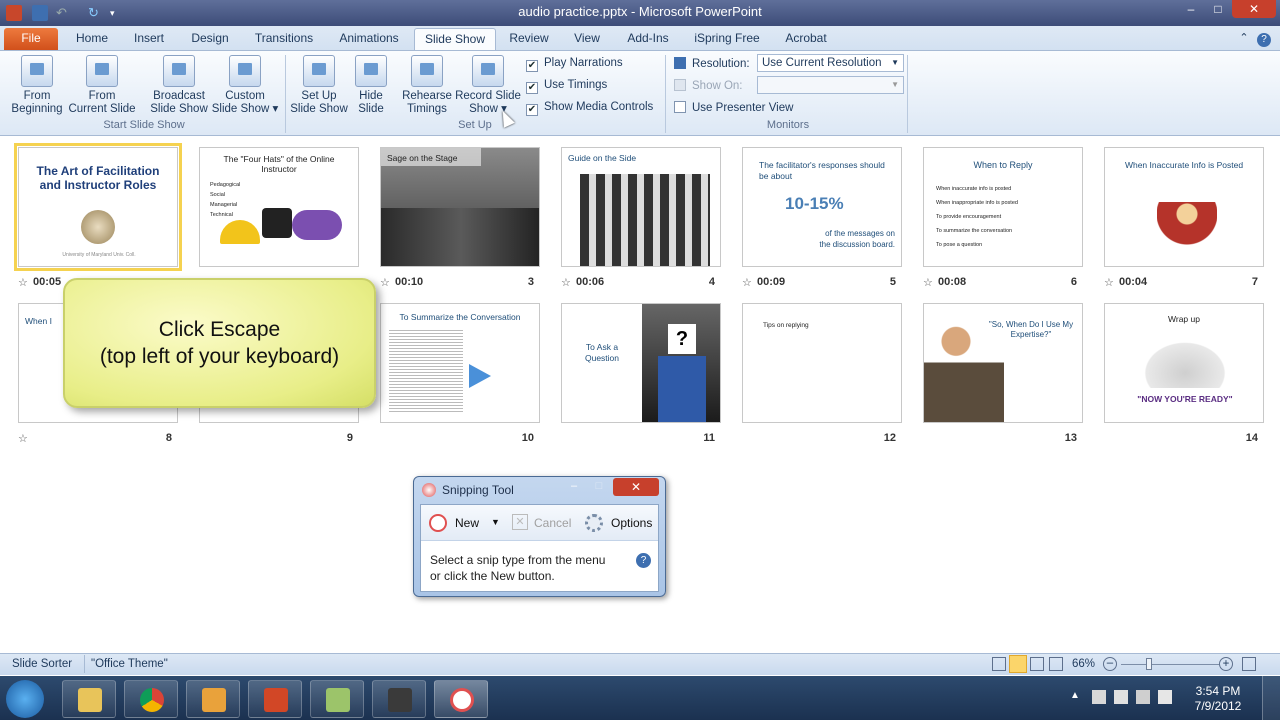 This screenshot has width=1280, height=720. I want to click on taskbar-explorer, so click(89, 699).